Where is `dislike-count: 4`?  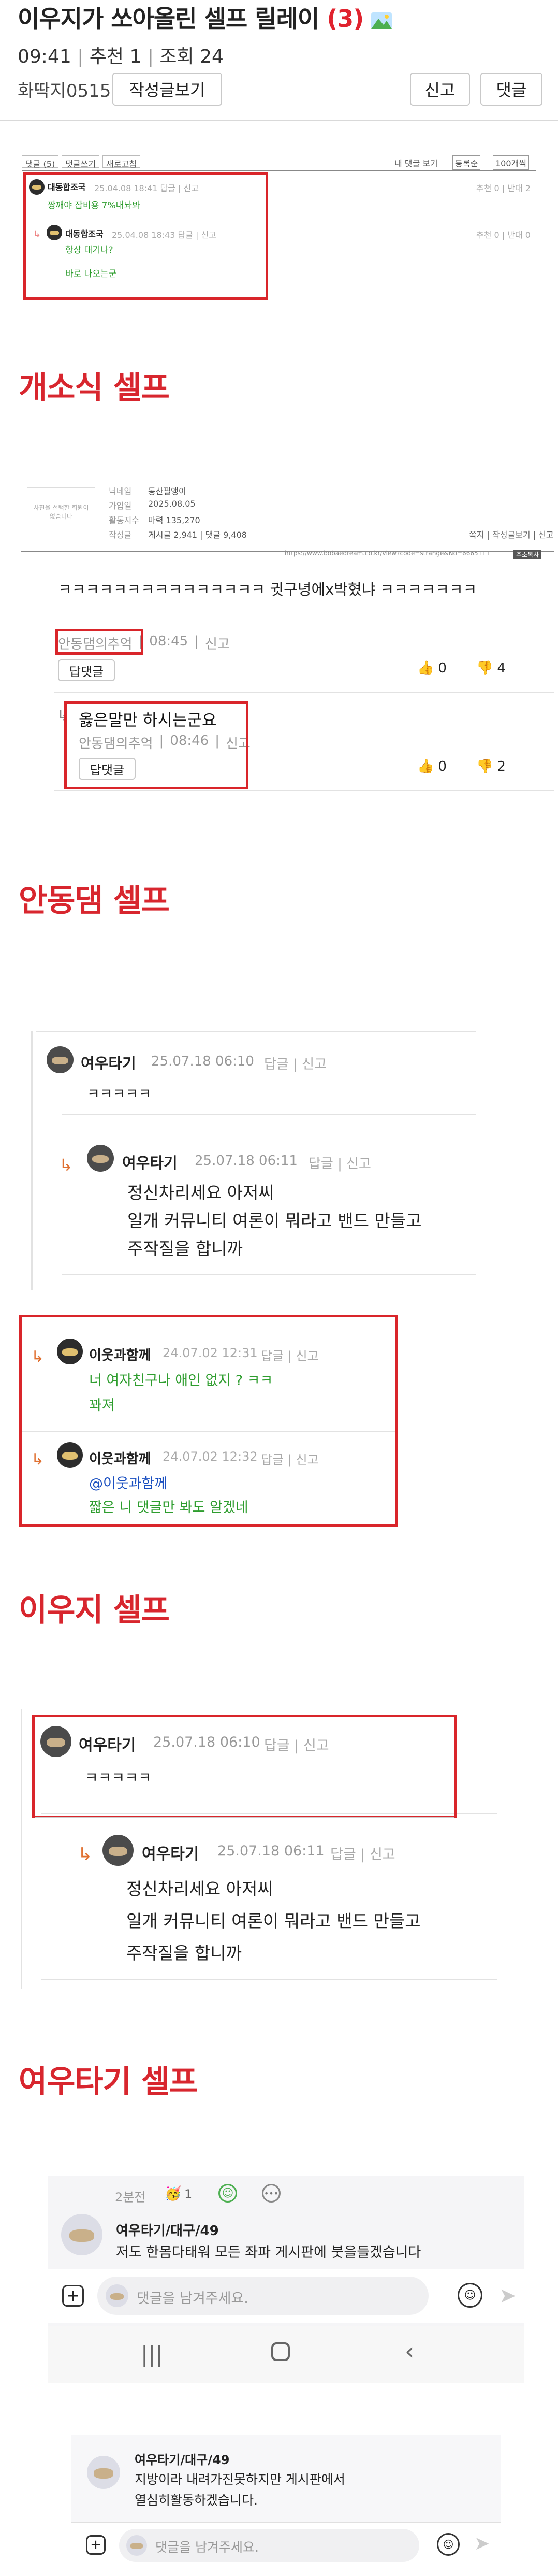
dislike-count: 4 is located at coordinates (501, 668).